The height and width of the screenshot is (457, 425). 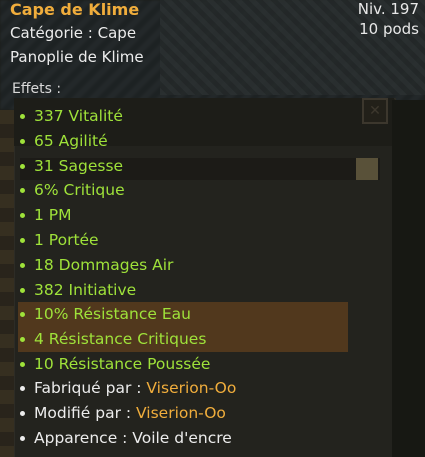 I want to click on effect-line: 65 Agilité, so click(x=183, y=141).